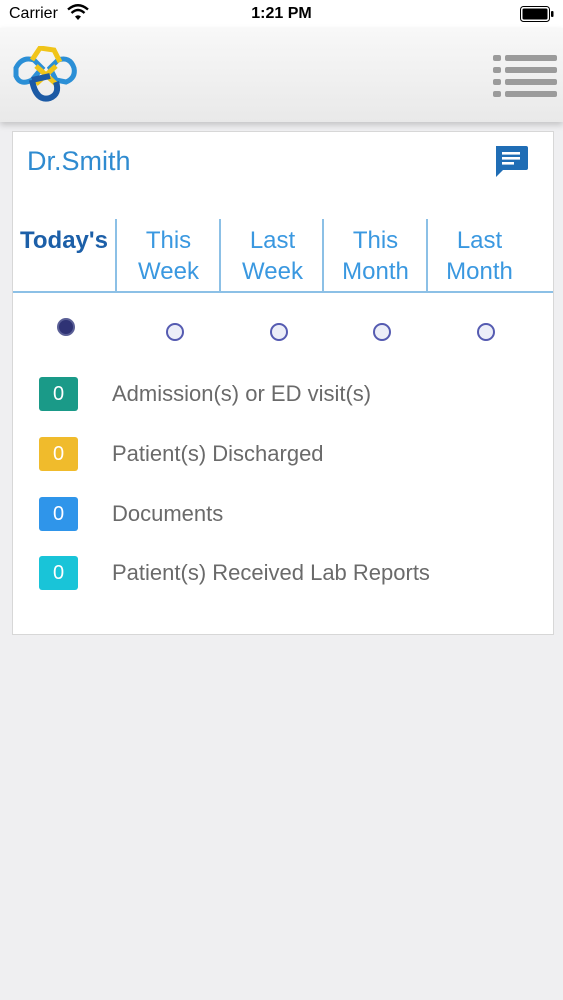  What do you see at coordinates (71, 261) in the screenshot?
I see `tab-todays: Today's` at bounding box center [71, 261].